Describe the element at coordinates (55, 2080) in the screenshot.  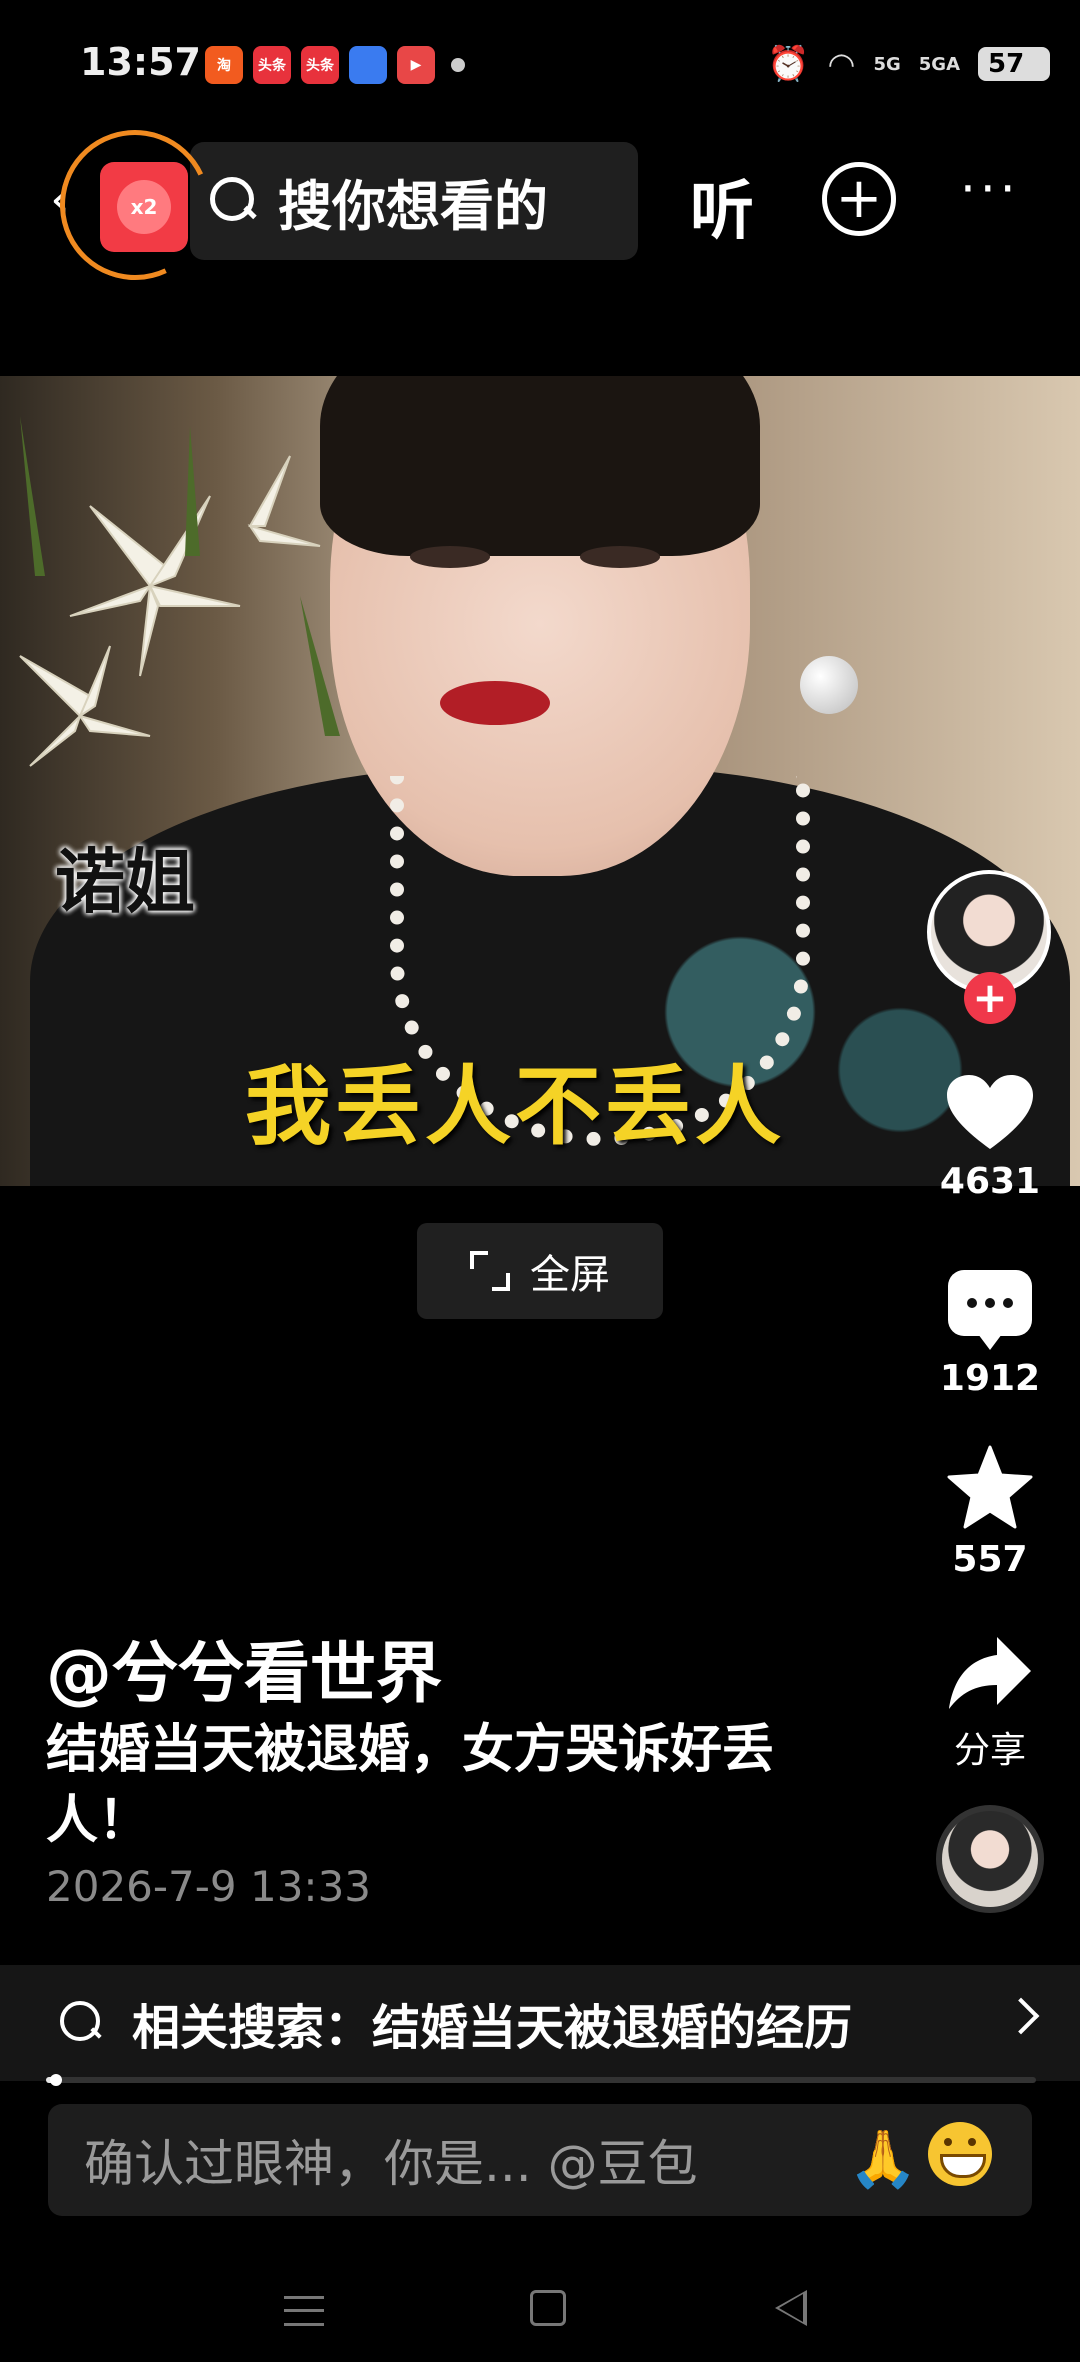
I see `playback-scrubber` at that location.